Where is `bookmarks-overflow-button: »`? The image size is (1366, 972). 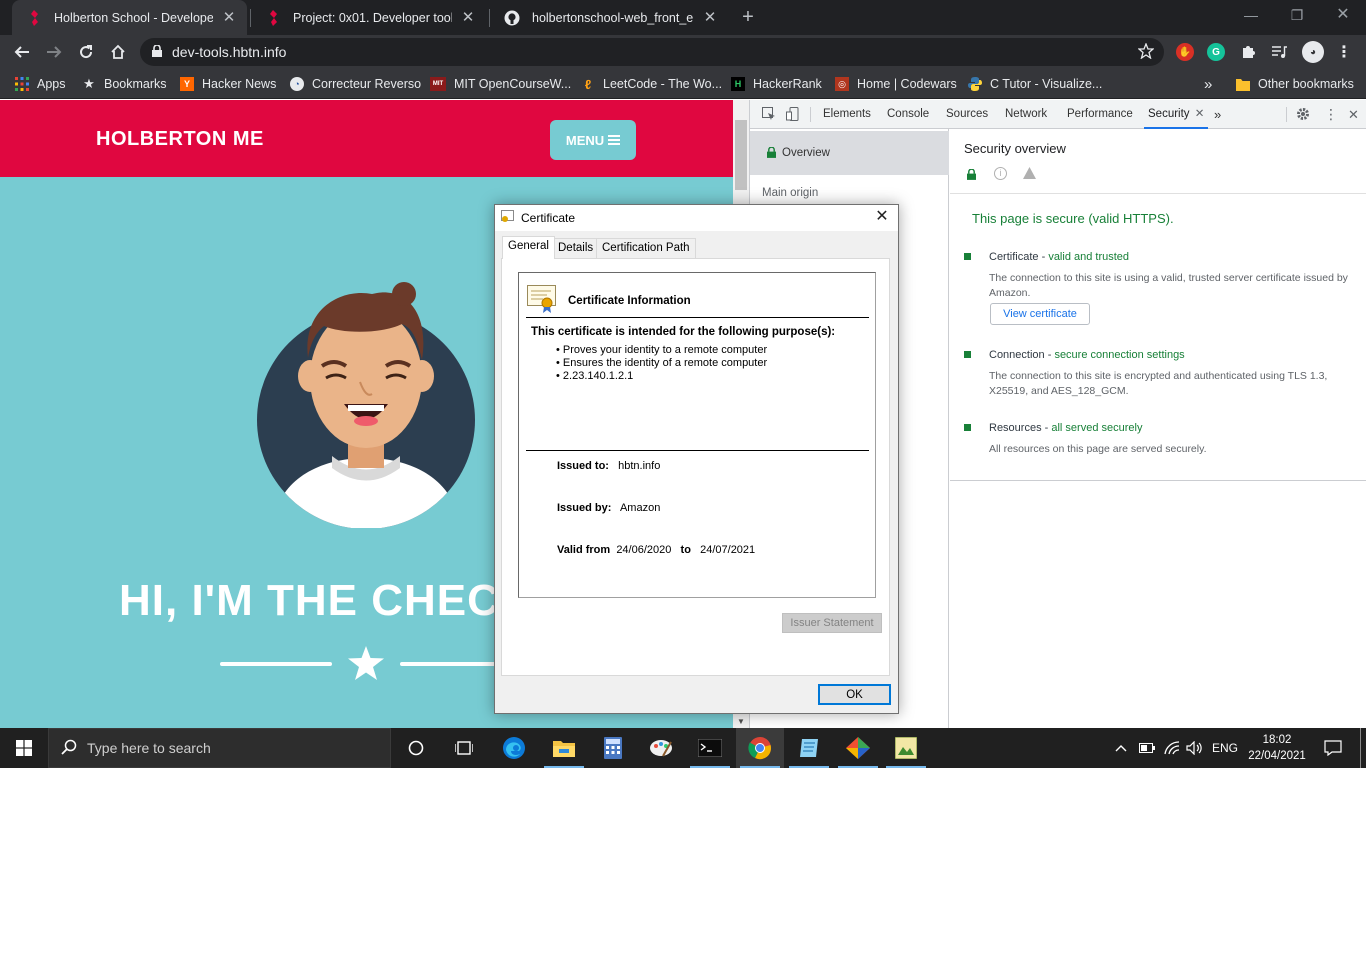 bookmarks-overflow-button: » is located at coordinates (1208, 84).